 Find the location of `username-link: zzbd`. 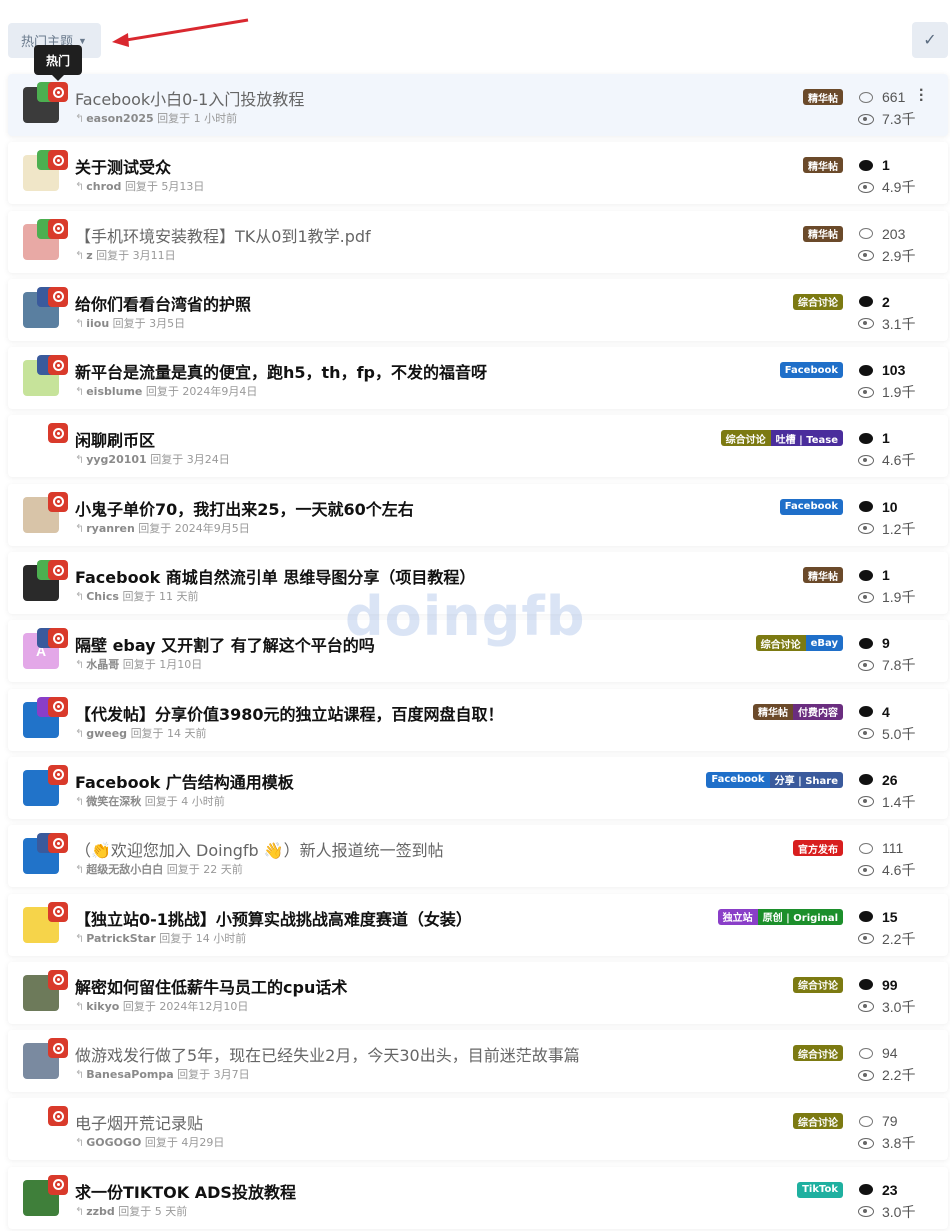

username-link: zzbd is located at coordinates (100, 1211).